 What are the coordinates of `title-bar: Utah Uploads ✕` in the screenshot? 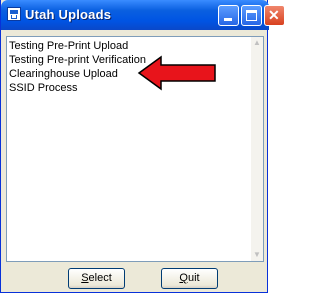 It's located at (143, 15).